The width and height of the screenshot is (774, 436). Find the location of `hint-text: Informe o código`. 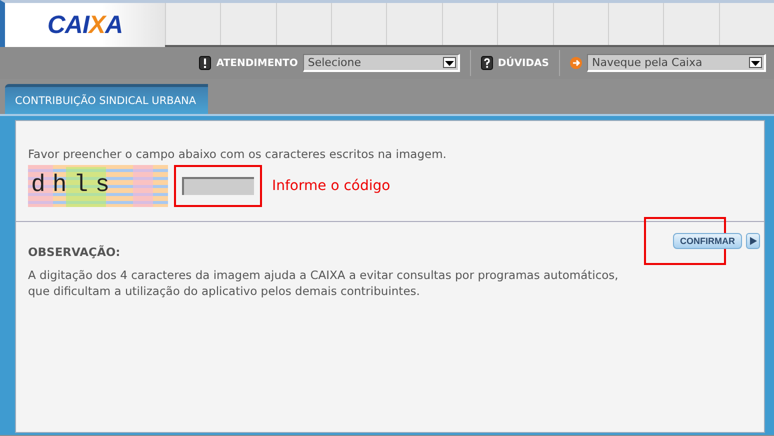

hint-text: Informe o código is located at coordinates (331, 186).